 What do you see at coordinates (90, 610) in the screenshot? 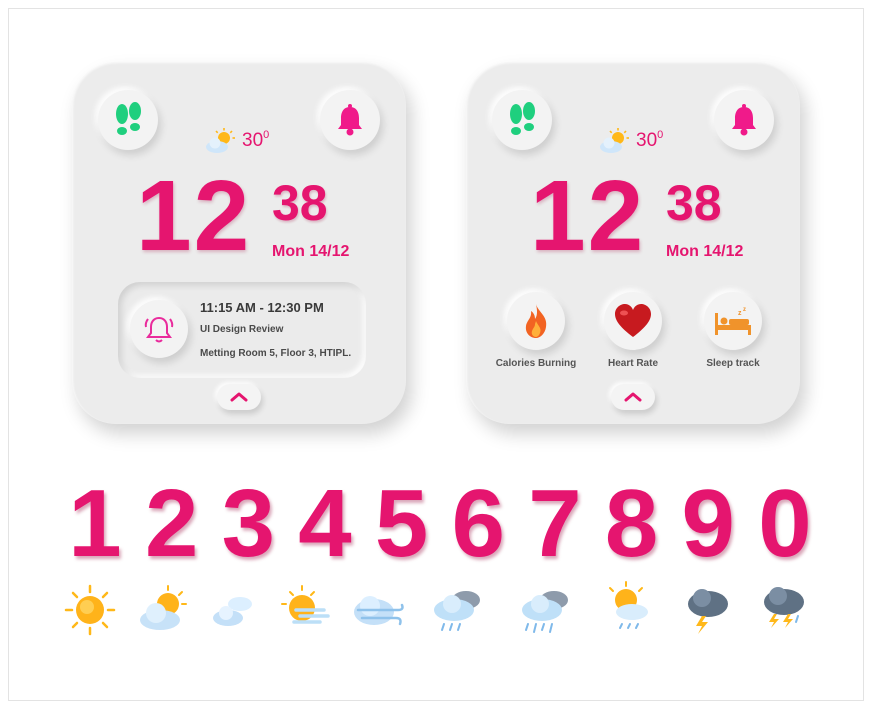
I see `sun-icon` at bounding box center [90, 610].